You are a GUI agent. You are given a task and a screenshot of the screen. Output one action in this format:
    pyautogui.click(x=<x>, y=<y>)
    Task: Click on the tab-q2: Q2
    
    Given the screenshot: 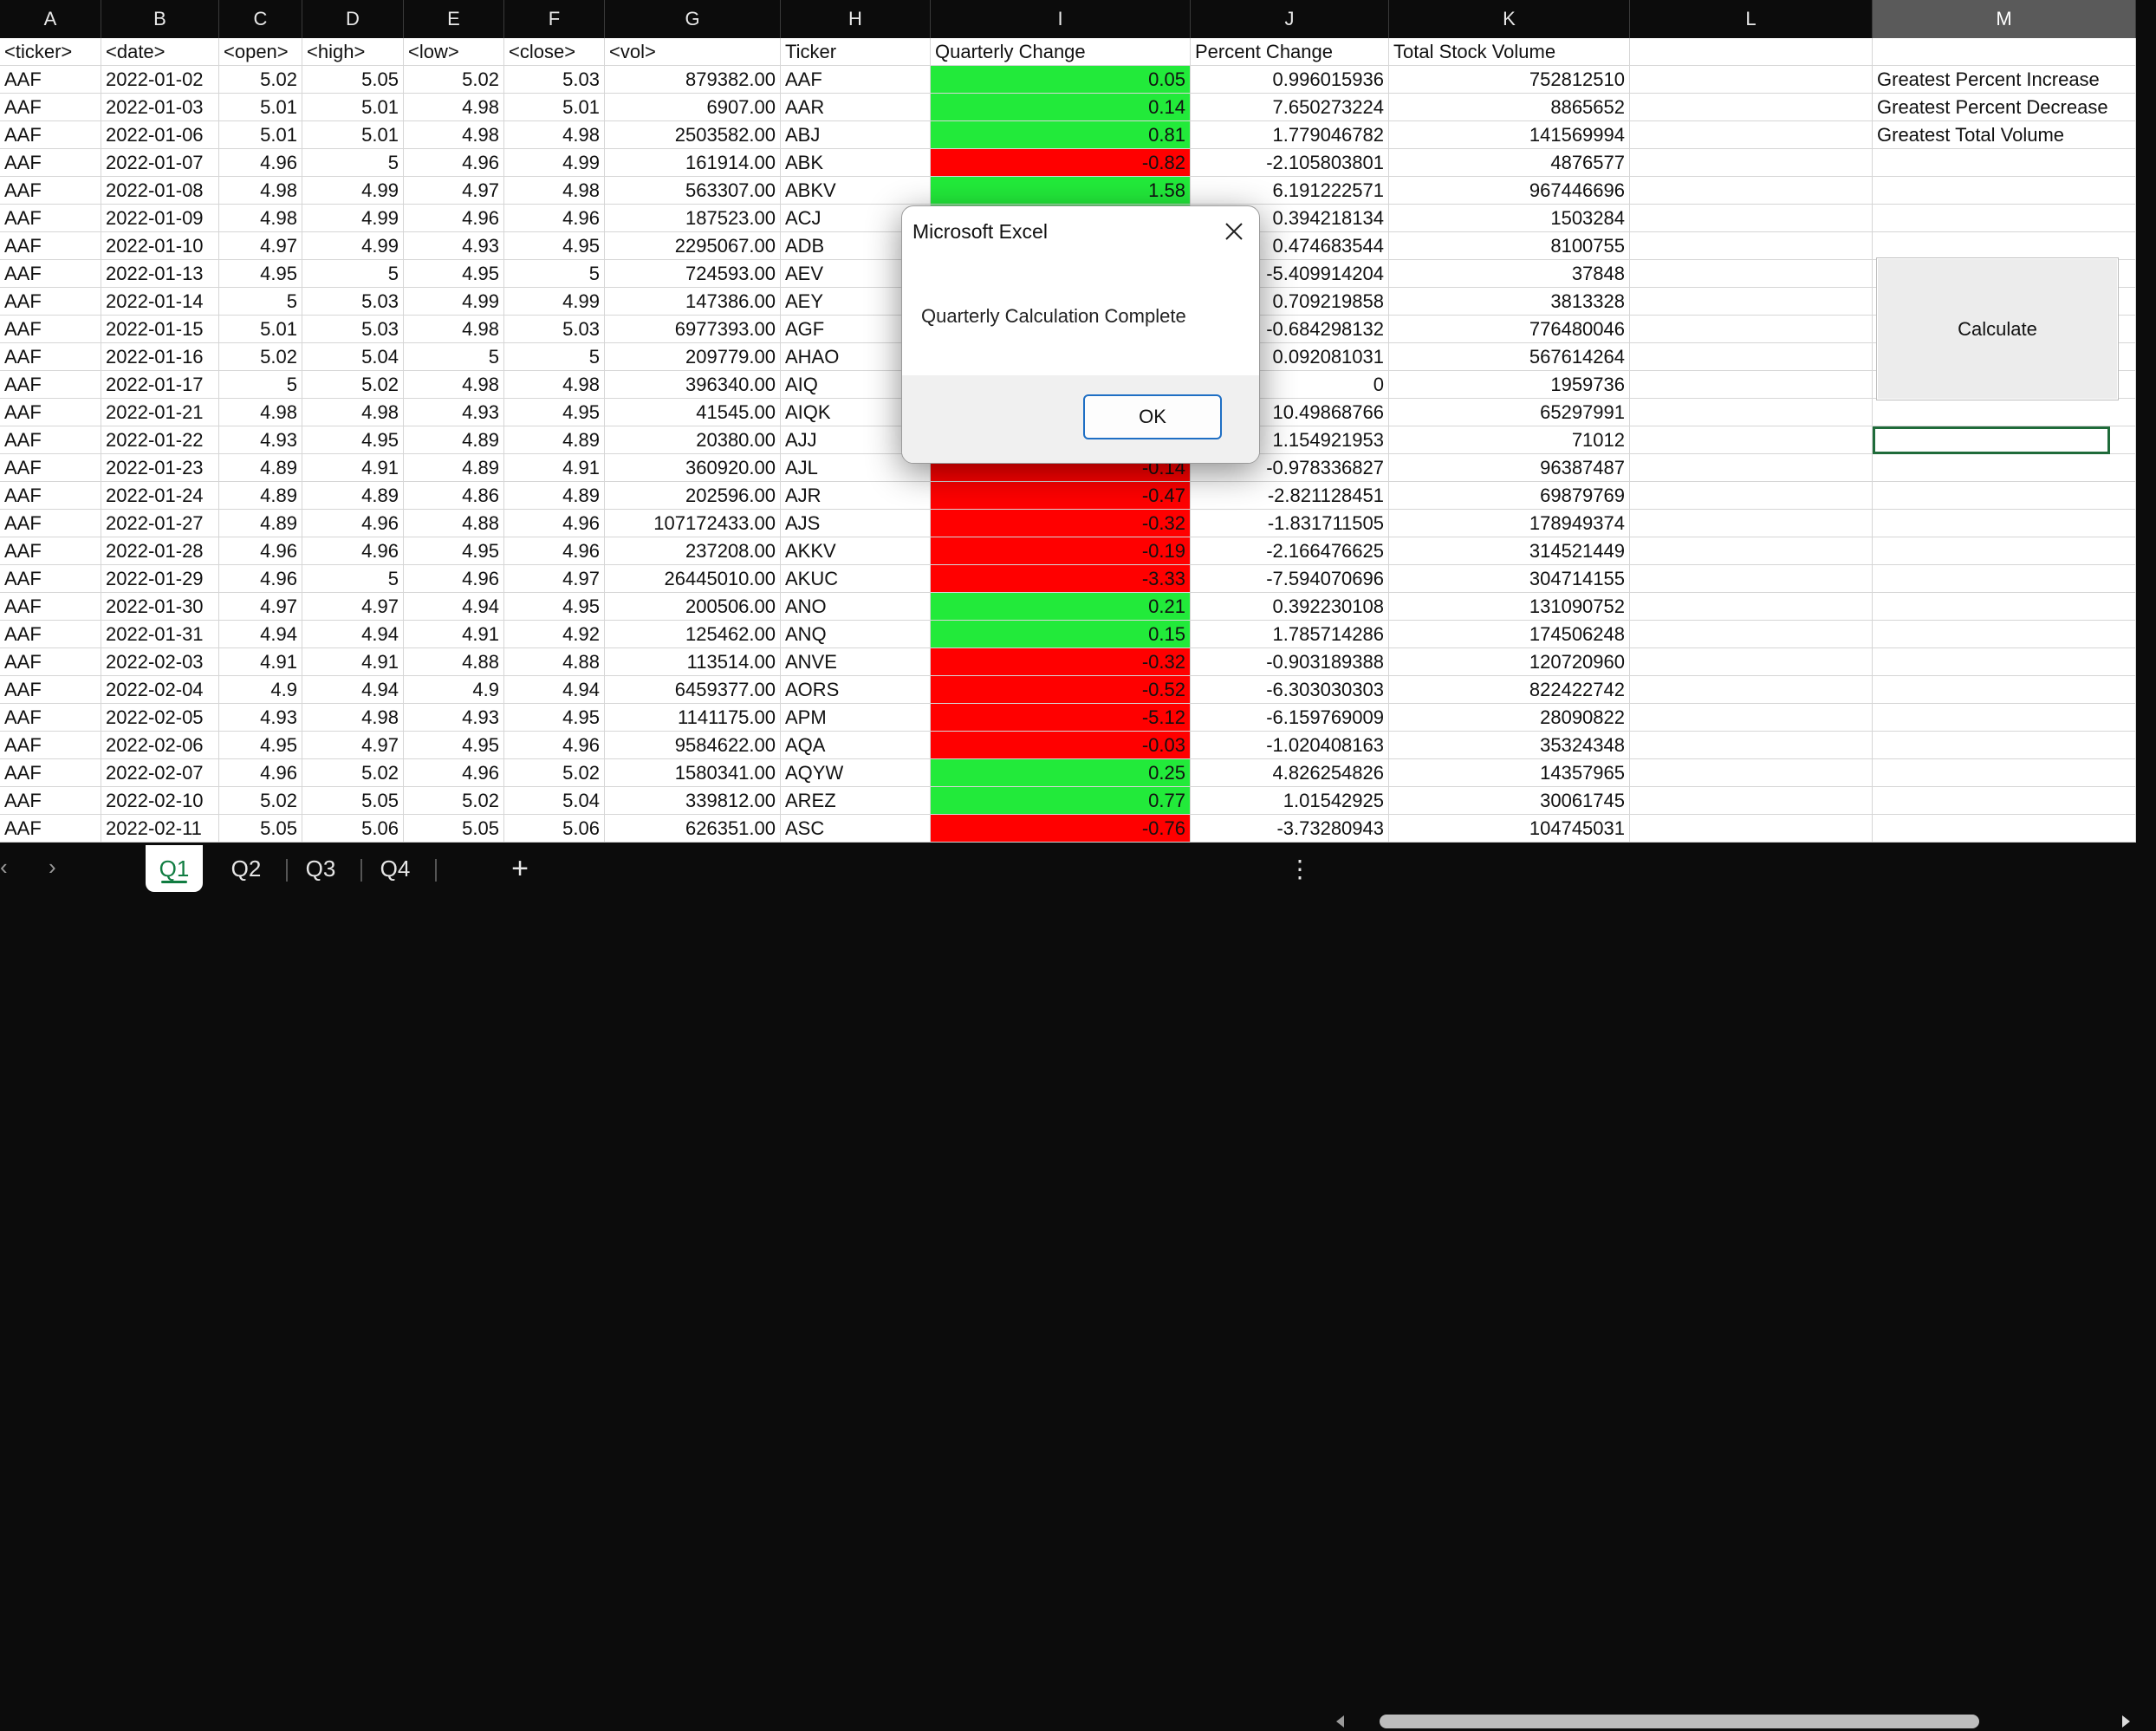 What is the action you would take?
    pyautogui.click(x=246, y=868)
    